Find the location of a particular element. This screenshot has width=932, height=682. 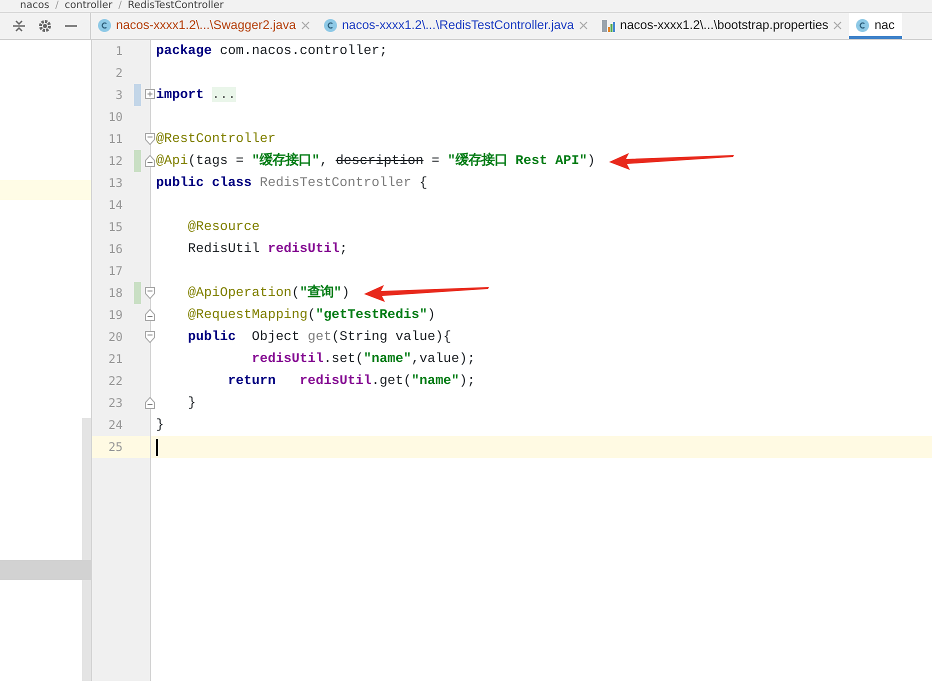

code-line: @Resource is located at coordinates (223, 227).